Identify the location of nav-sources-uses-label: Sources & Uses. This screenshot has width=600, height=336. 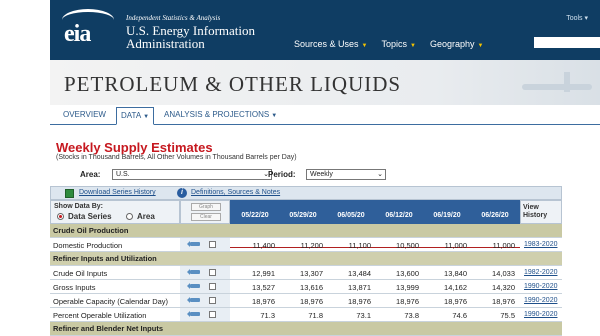
(326, 44).